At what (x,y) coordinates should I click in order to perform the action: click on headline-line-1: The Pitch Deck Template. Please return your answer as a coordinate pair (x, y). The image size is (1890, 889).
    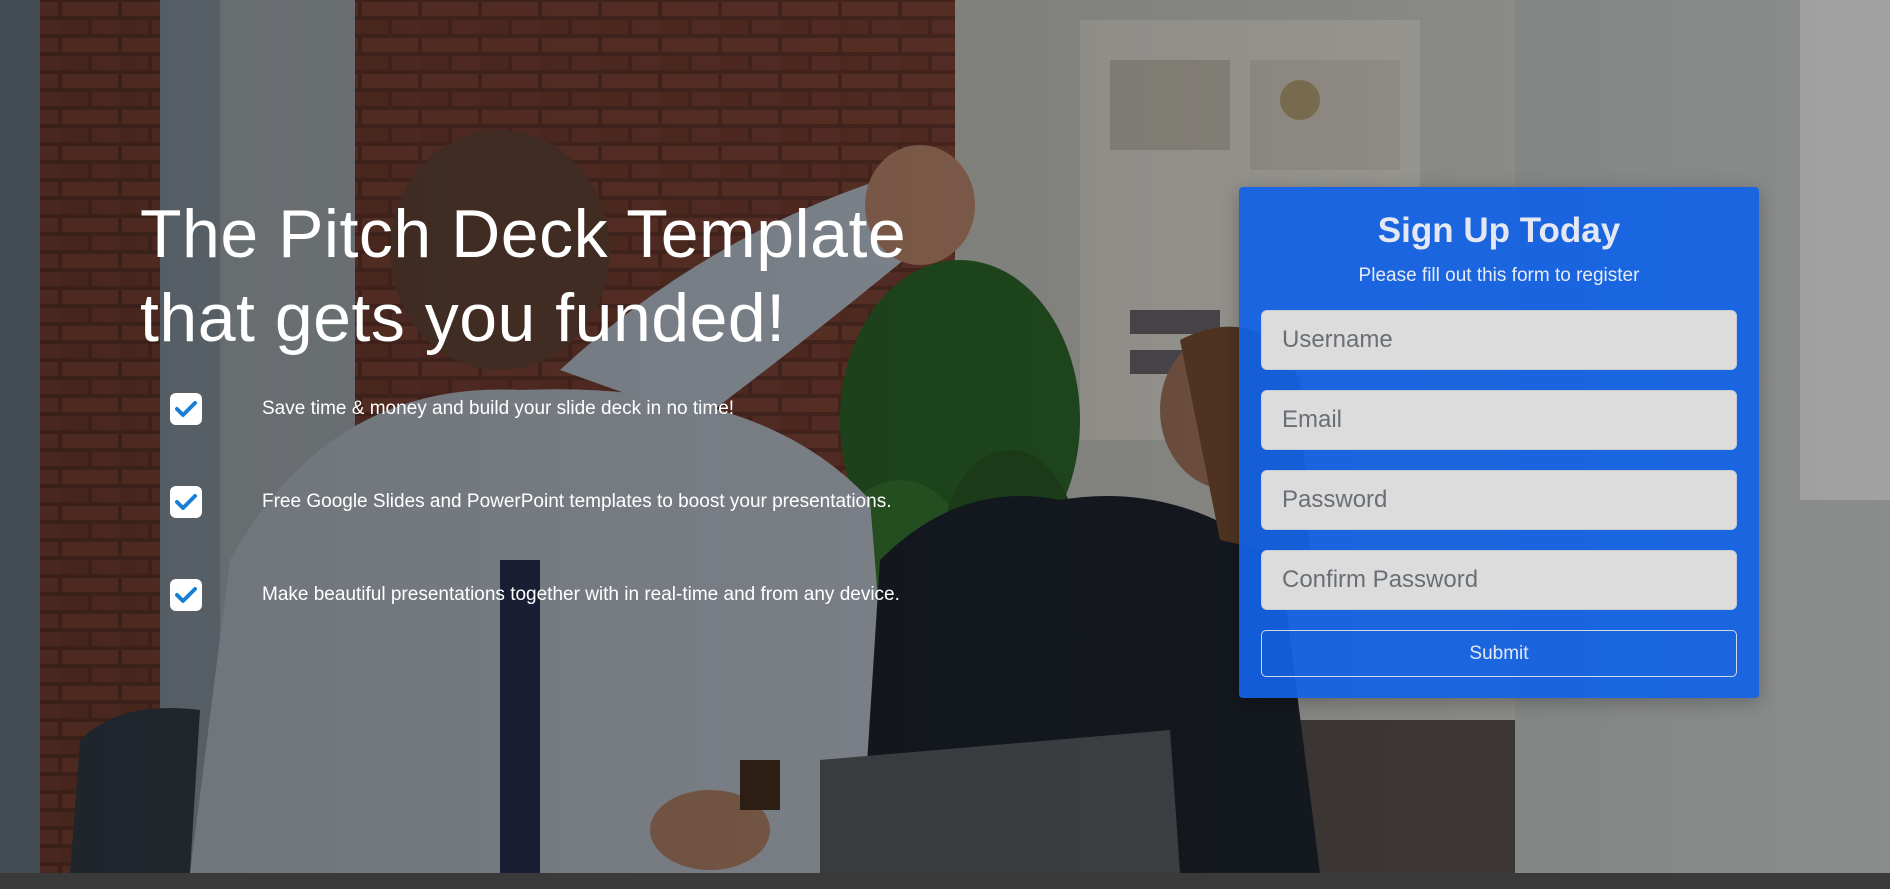
    Looking at the image, I should click on (580, 234).